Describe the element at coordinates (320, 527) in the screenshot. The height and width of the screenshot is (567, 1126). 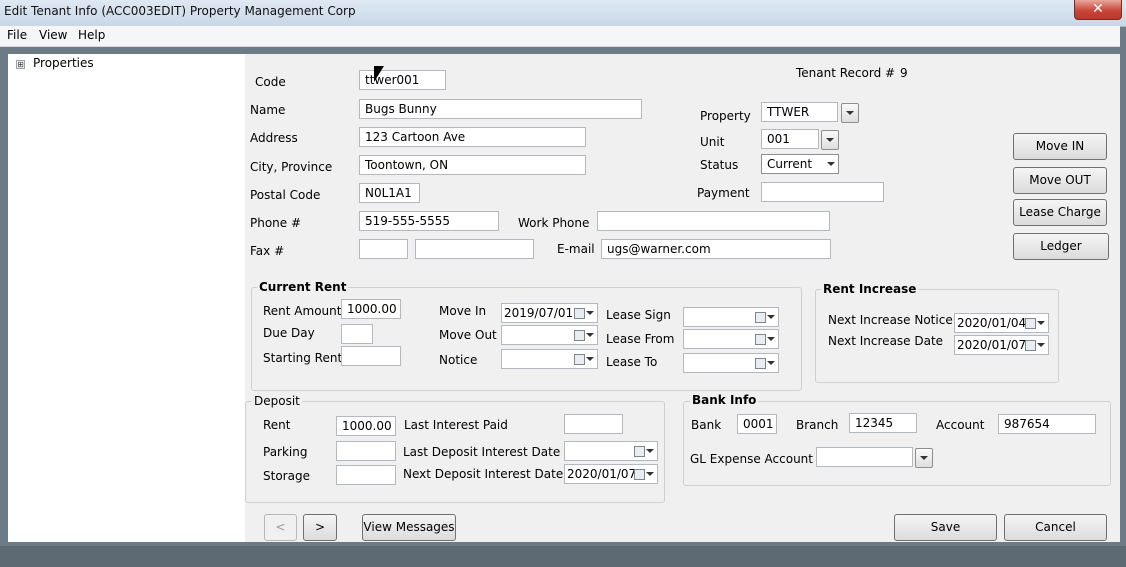
I see `next-record-button: >` at that location.